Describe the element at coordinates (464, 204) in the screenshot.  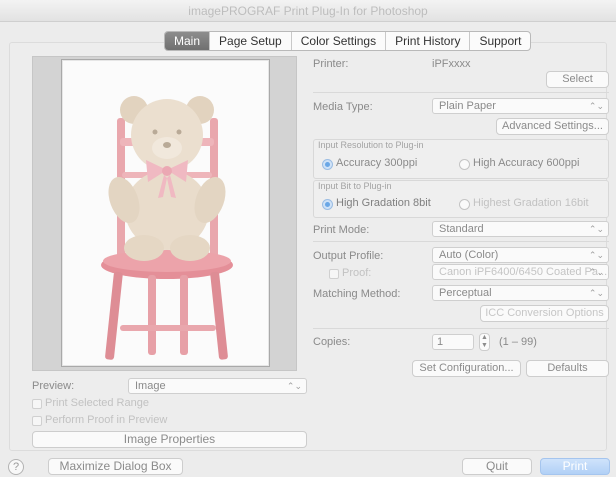
I see `gradation-16-radio` at that location.